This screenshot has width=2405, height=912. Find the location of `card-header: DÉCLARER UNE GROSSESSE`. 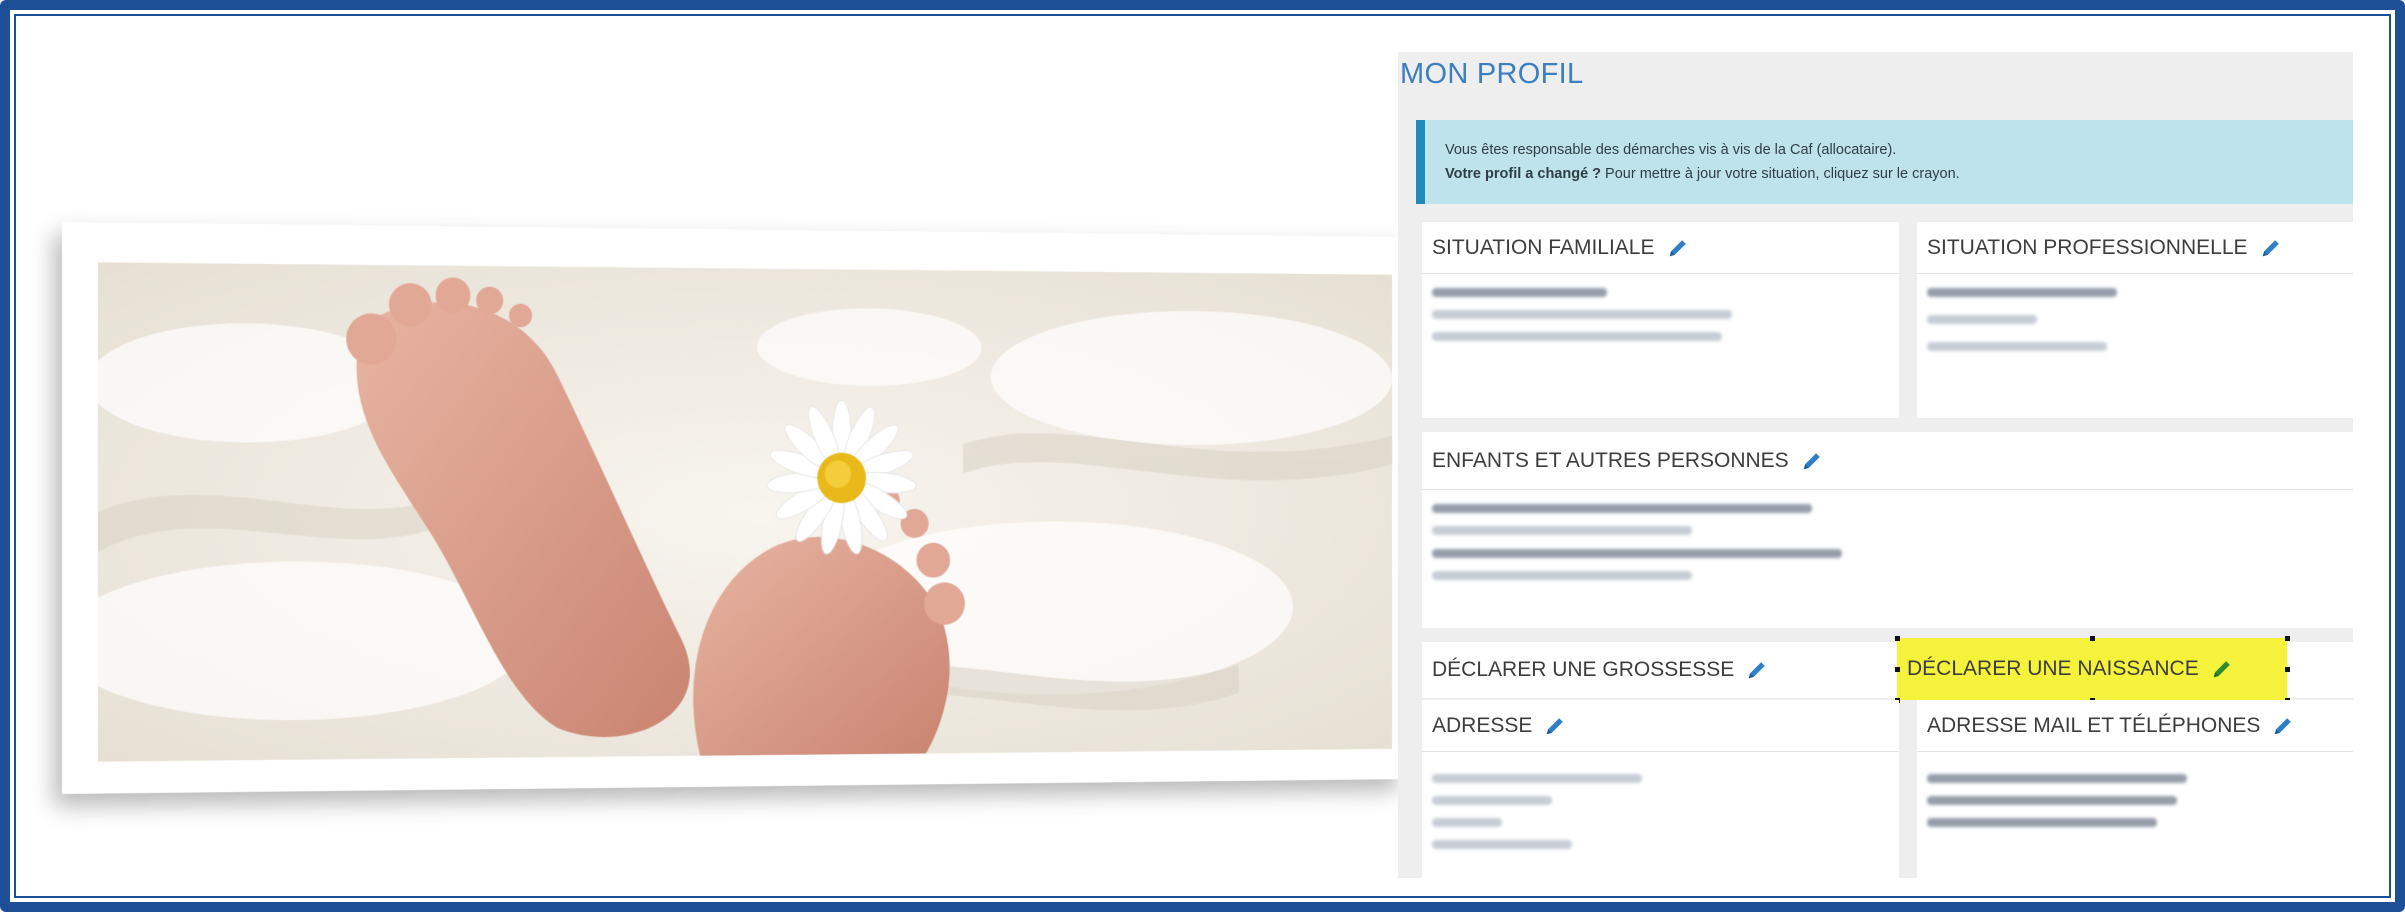

card-header: DÉCLARER UNE GROSSESSE is located at coordinates (1660, 670).